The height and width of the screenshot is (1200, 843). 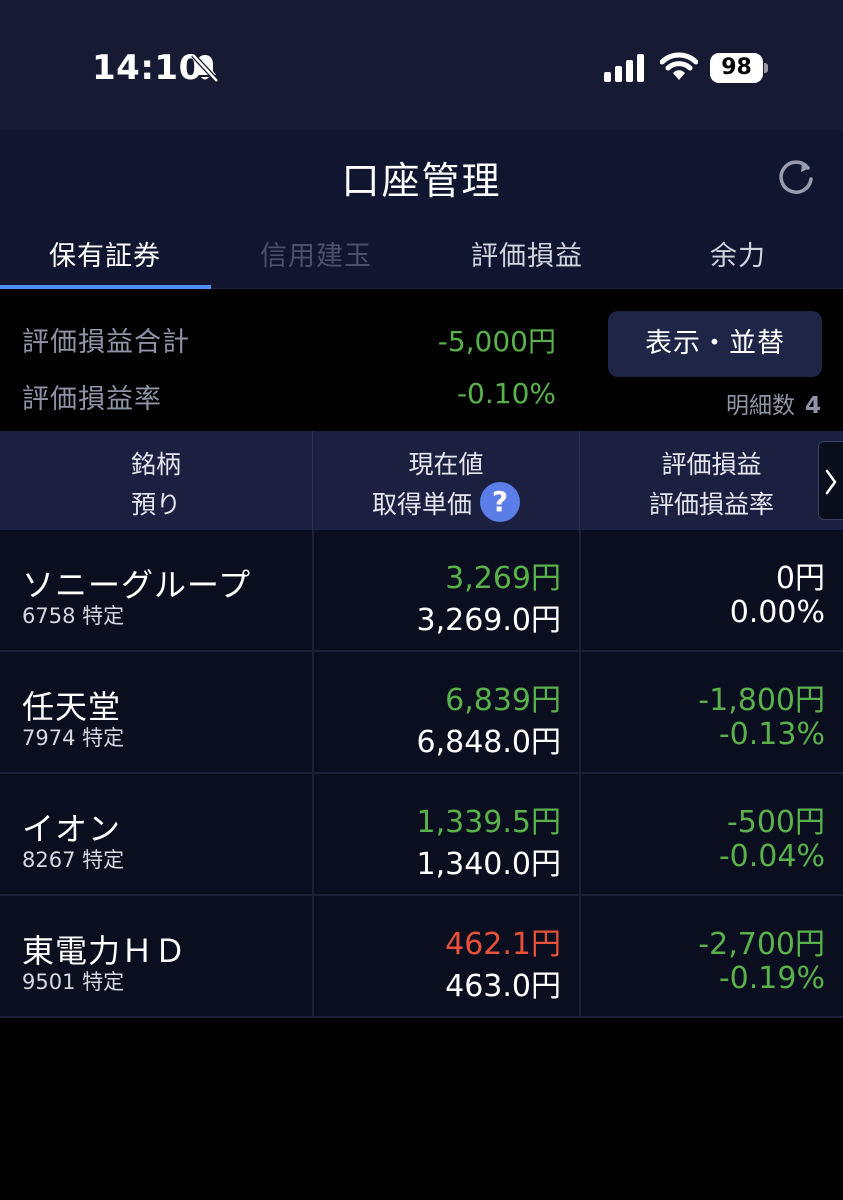 What do you see at coordinates (316, 257) in the screenshot?
I see `tab-margin-positions: 信用建玉` at bounding box center [316, 257].